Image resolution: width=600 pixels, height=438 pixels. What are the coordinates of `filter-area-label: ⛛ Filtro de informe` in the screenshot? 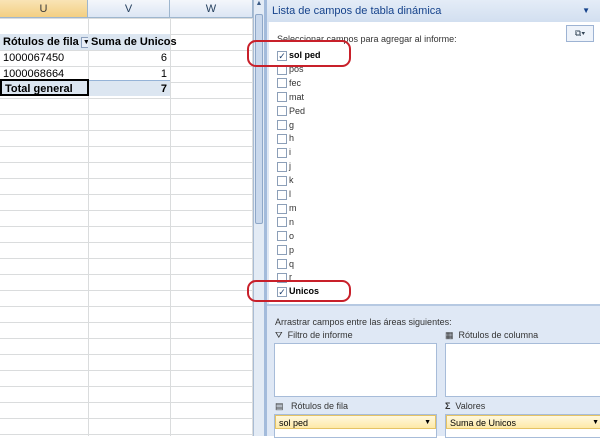 It's located at (314, 335).